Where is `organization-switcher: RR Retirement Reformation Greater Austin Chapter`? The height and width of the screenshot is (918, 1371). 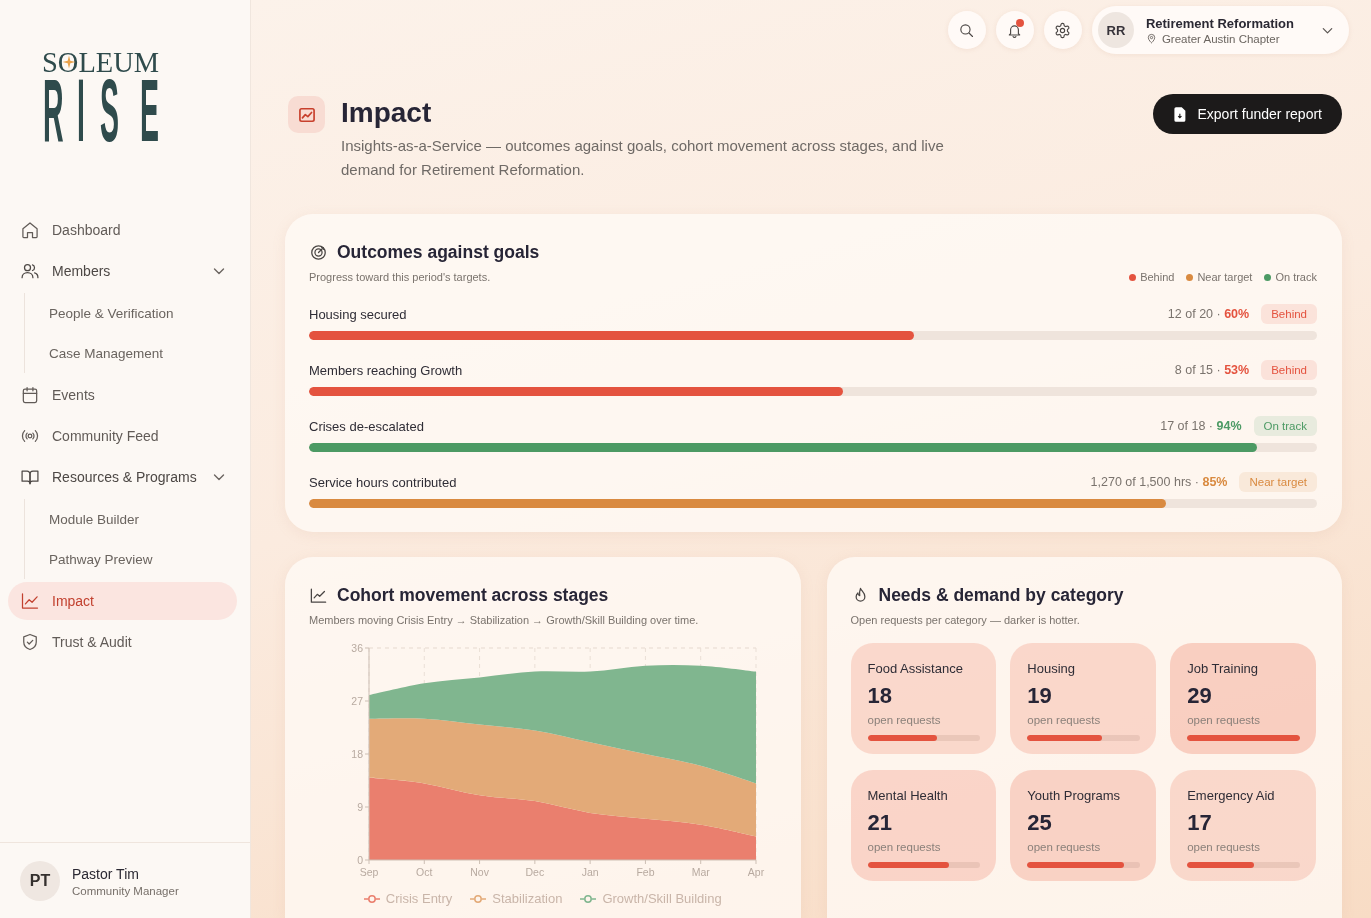
organization-switcher: RR Retirement Reformation Greater Austin Chapter is located at coordinates (1220, 30).